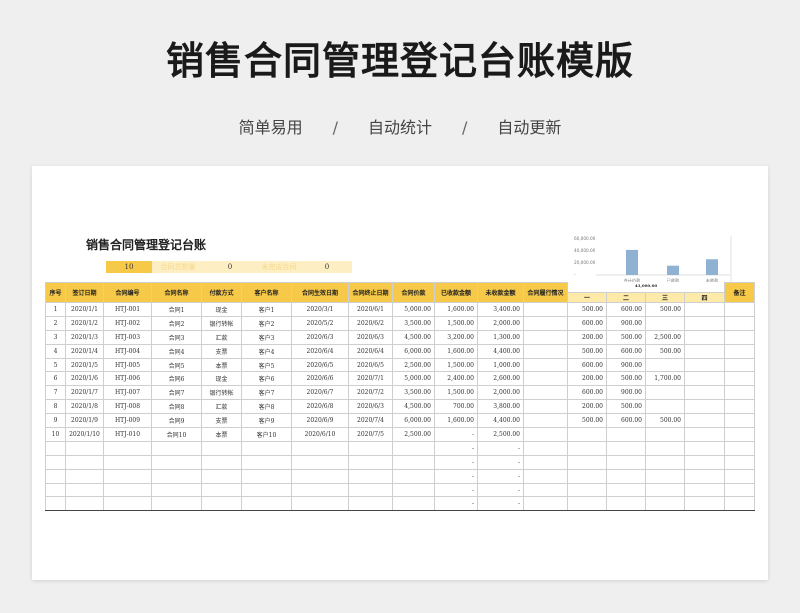 This screenshot has height=613, width=800. What do you see at coordinates (55, 337) in the screenshot?
I see `table-cell: 3` at bounding box center [55, 337].